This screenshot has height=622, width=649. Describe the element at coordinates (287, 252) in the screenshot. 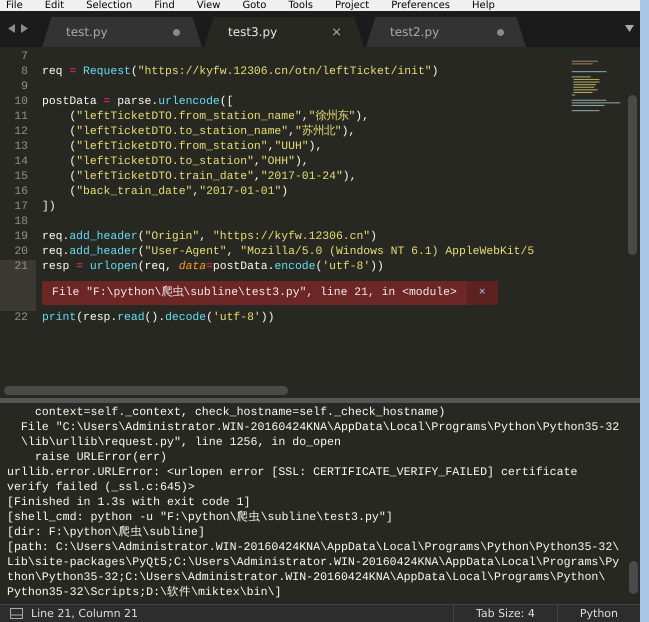

I see `code-line: req.add_header("User-Agent", "Mozilla/5.0 (Windows NT 6.1) AppleWebKit/5` at that location.